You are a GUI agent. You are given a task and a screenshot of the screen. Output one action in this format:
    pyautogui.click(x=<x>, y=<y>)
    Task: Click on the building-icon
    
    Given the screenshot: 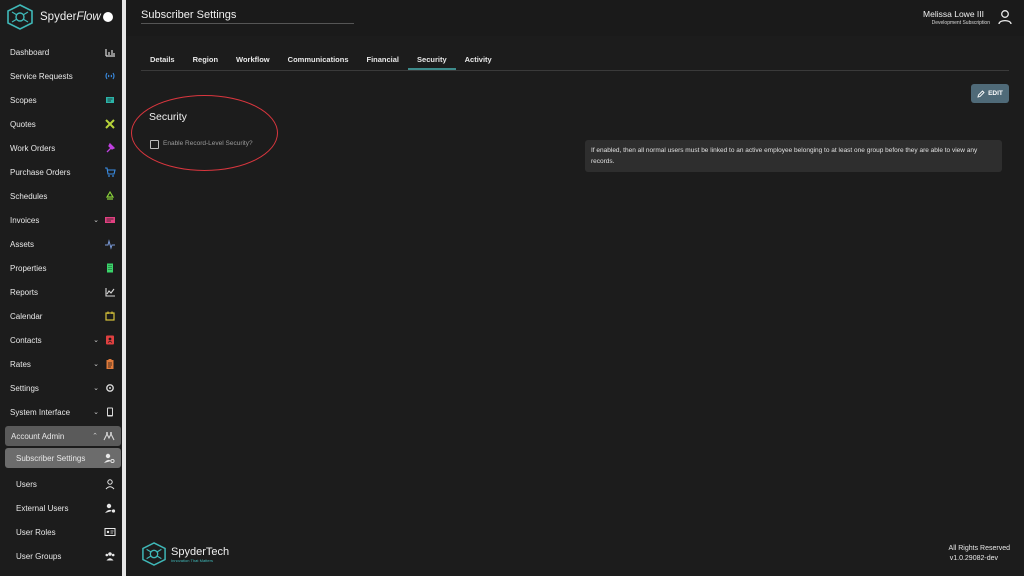 What is the action you would take?
    pyautogui.click(x=110, y=268)
    